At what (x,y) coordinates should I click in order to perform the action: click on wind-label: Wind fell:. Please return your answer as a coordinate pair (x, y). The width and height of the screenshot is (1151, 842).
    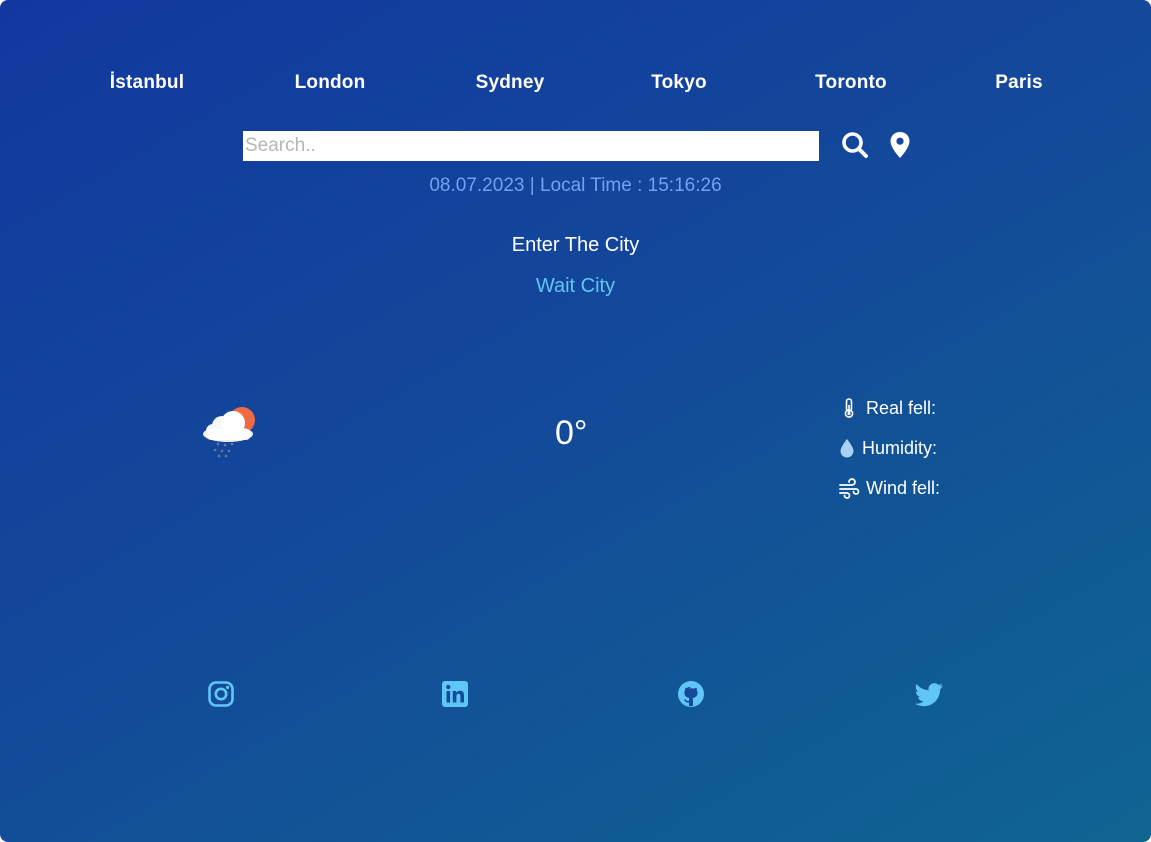
    Looking at the image, I should click on (903, 487).